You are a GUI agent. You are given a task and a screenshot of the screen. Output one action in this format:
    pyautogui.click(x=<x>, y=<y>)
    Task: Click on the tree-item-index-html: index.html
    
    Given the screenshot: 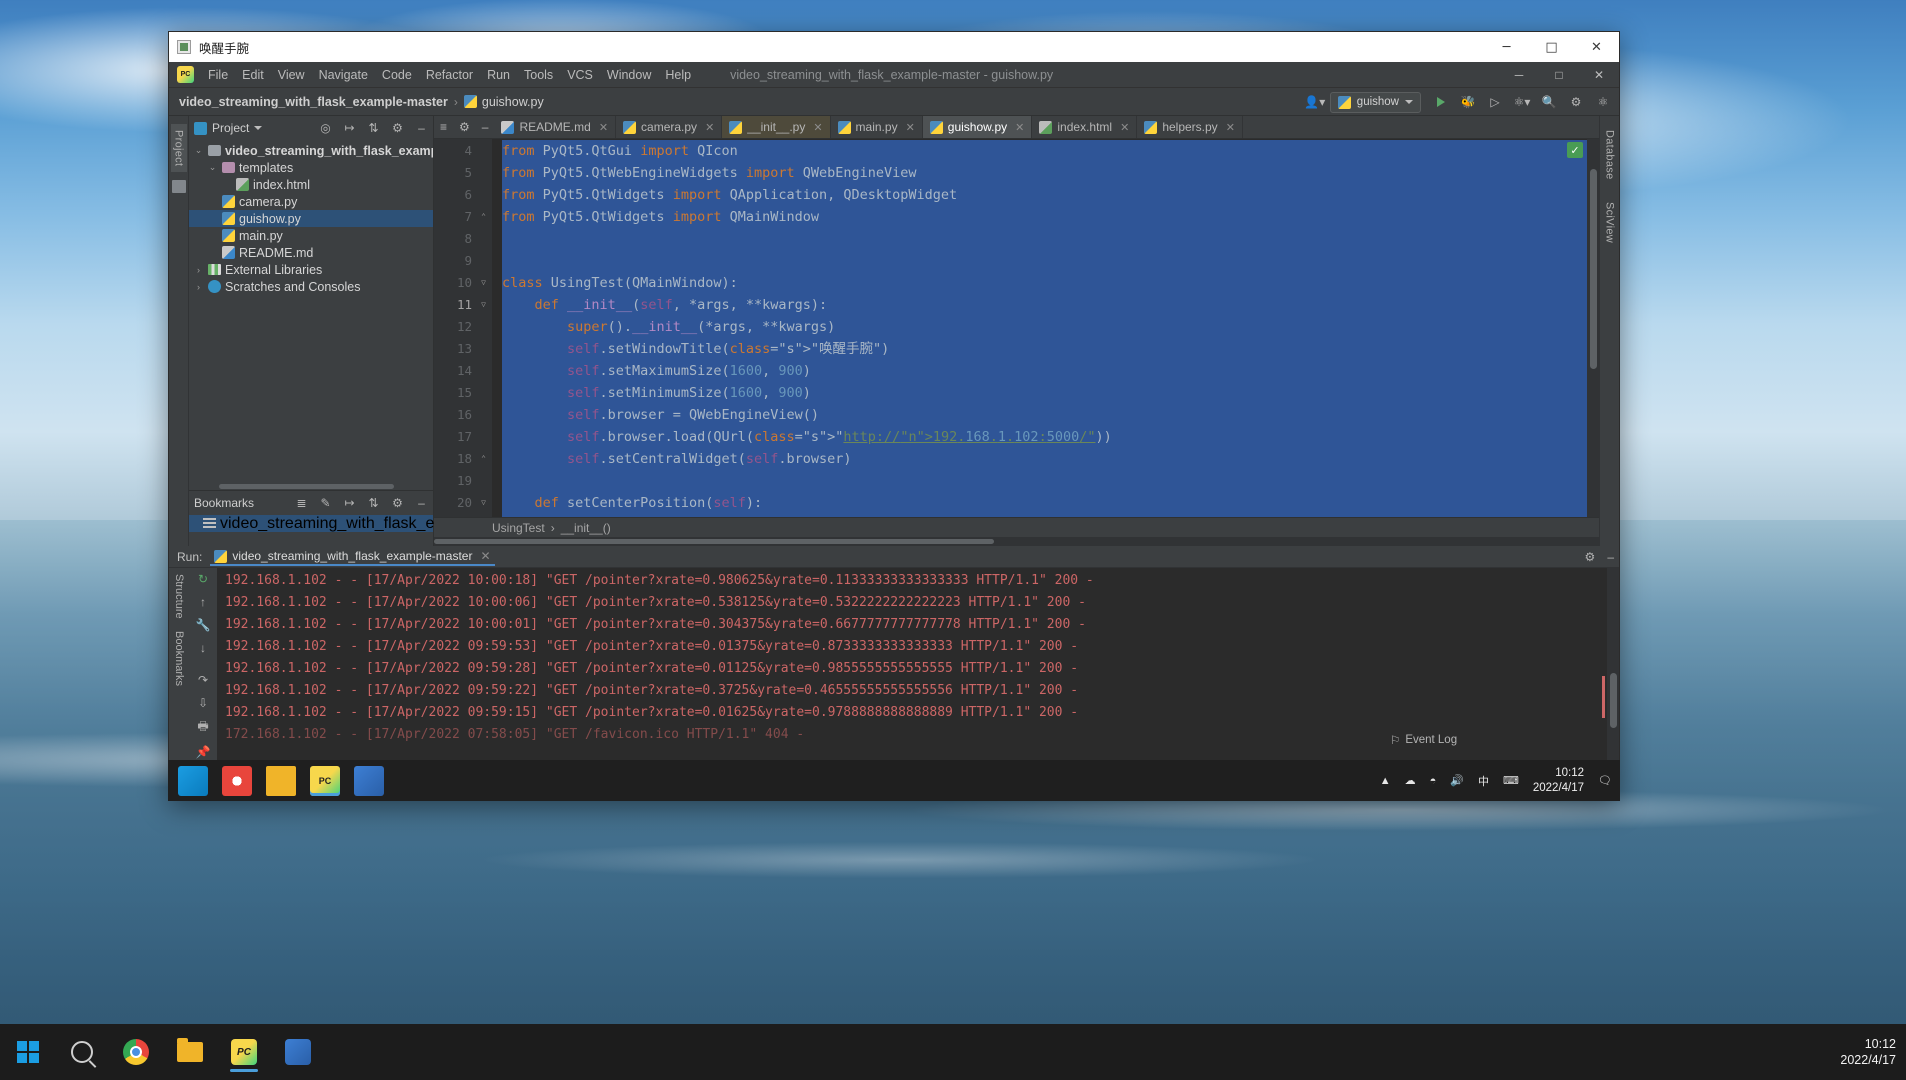 What is the action you would take?
    pyautogui.click(x=311, y=184)
    